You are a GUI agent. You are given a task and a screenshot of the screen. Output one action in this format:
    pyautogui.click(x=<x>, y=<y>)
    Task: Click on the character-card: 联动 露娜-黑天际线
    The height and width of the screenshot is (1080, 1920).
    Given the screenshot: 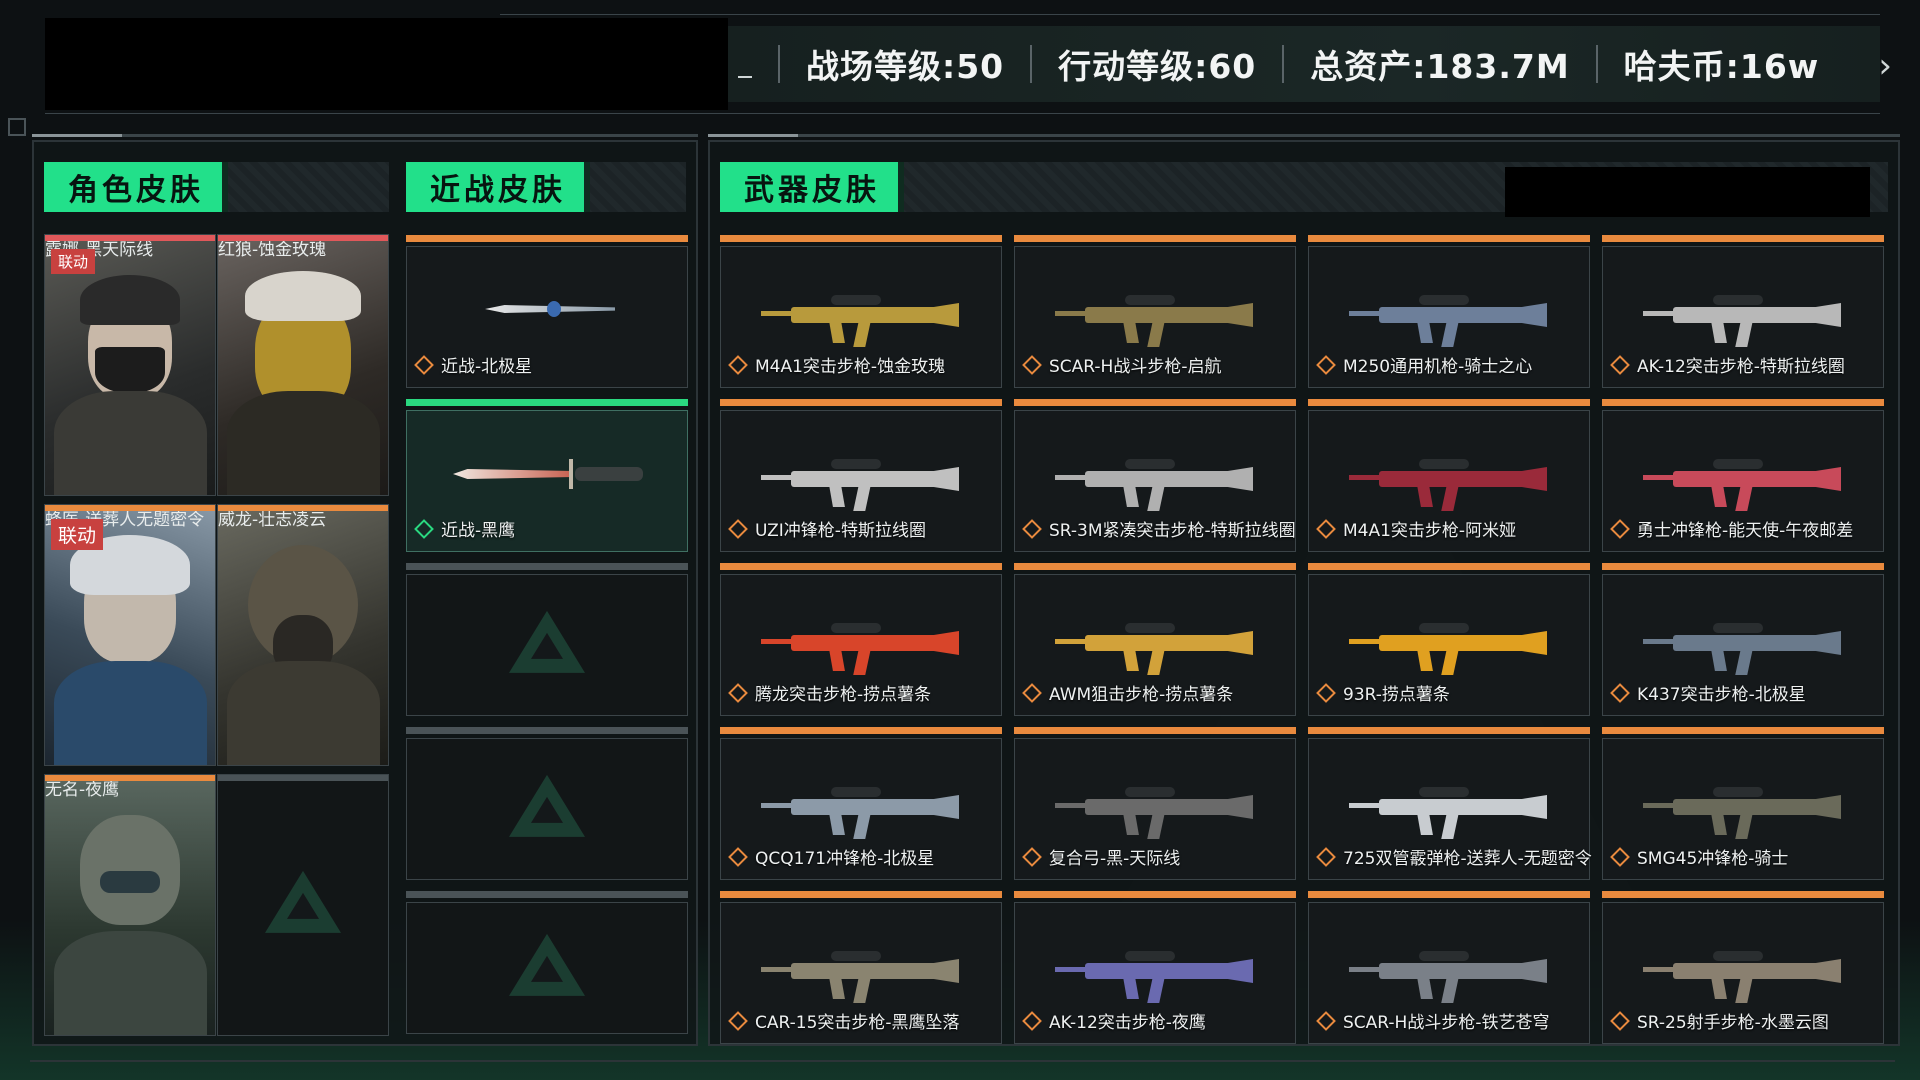 What is the action you would take?
    pyautogui.click(x=130, y=365)
    